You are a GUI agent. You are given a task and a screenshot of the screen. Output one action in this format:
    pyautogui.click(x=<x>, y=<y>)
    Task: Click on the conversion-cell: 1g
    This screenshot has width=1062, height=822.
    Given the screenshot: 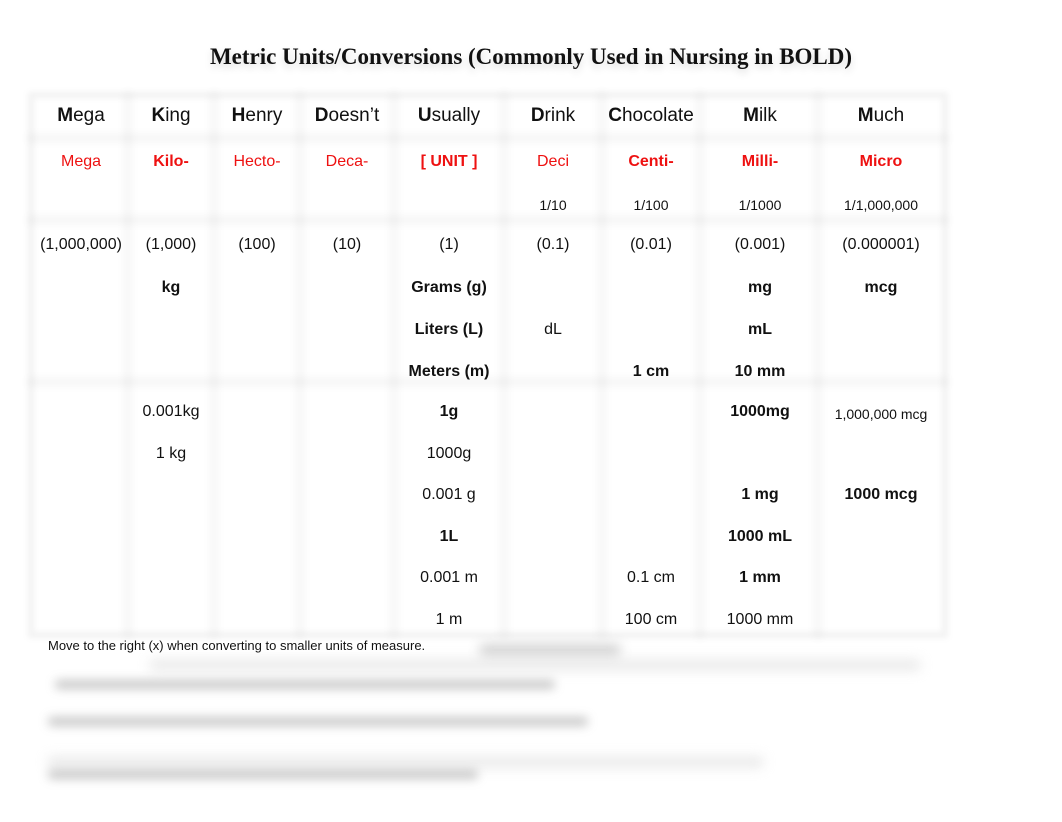 What is the action you would take?
    pyautogui.click(x=449, y=411)
    